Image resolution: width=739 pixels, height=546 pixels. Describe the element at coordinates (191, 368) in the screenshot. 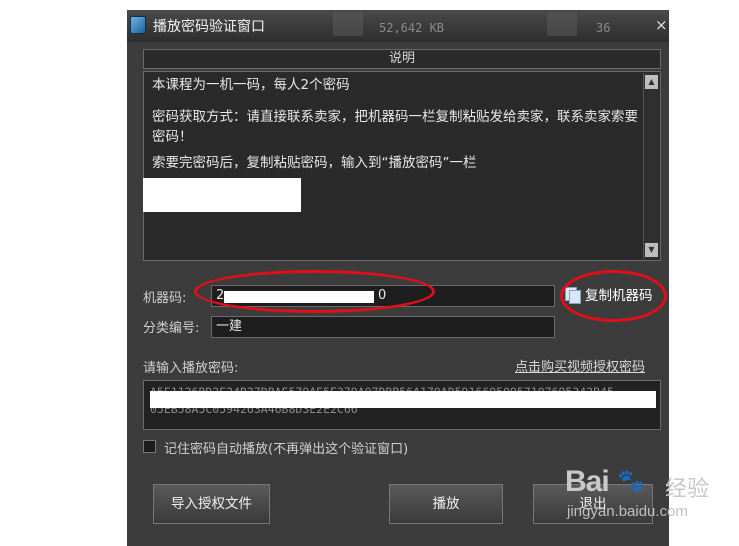

I see `password-label: 请输入播放密码:` at that location.